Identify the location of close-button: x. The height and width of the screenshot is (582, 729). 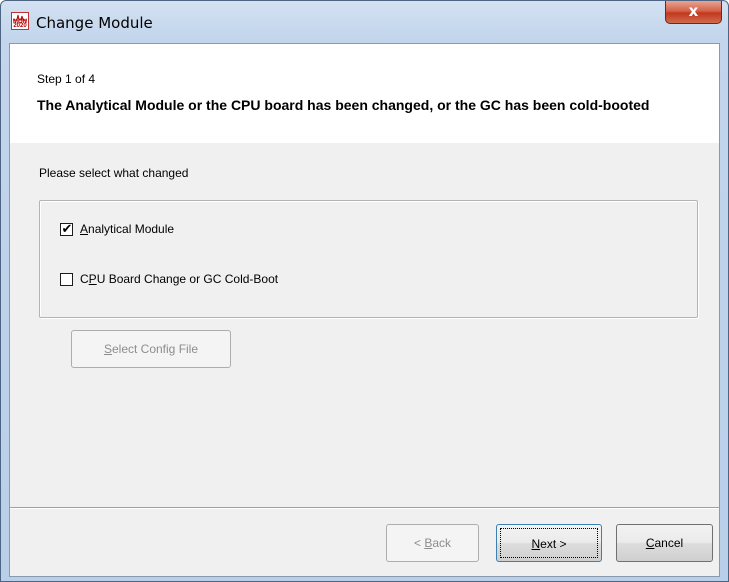
(693, 12).